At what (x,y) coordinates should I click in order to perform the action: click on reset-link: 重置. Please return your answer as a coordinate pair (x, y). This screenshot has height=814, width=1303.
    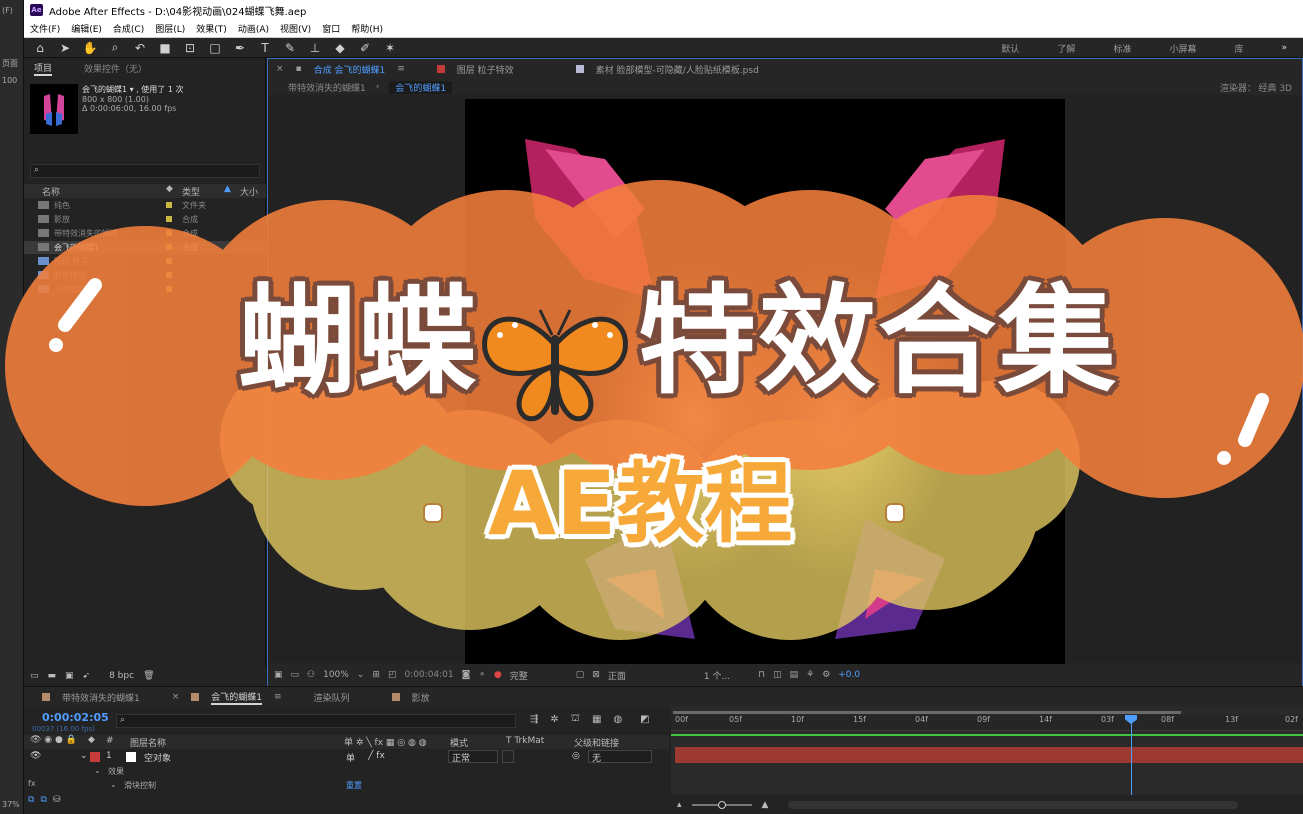
    Looking at the image, I should click on (354, 785).